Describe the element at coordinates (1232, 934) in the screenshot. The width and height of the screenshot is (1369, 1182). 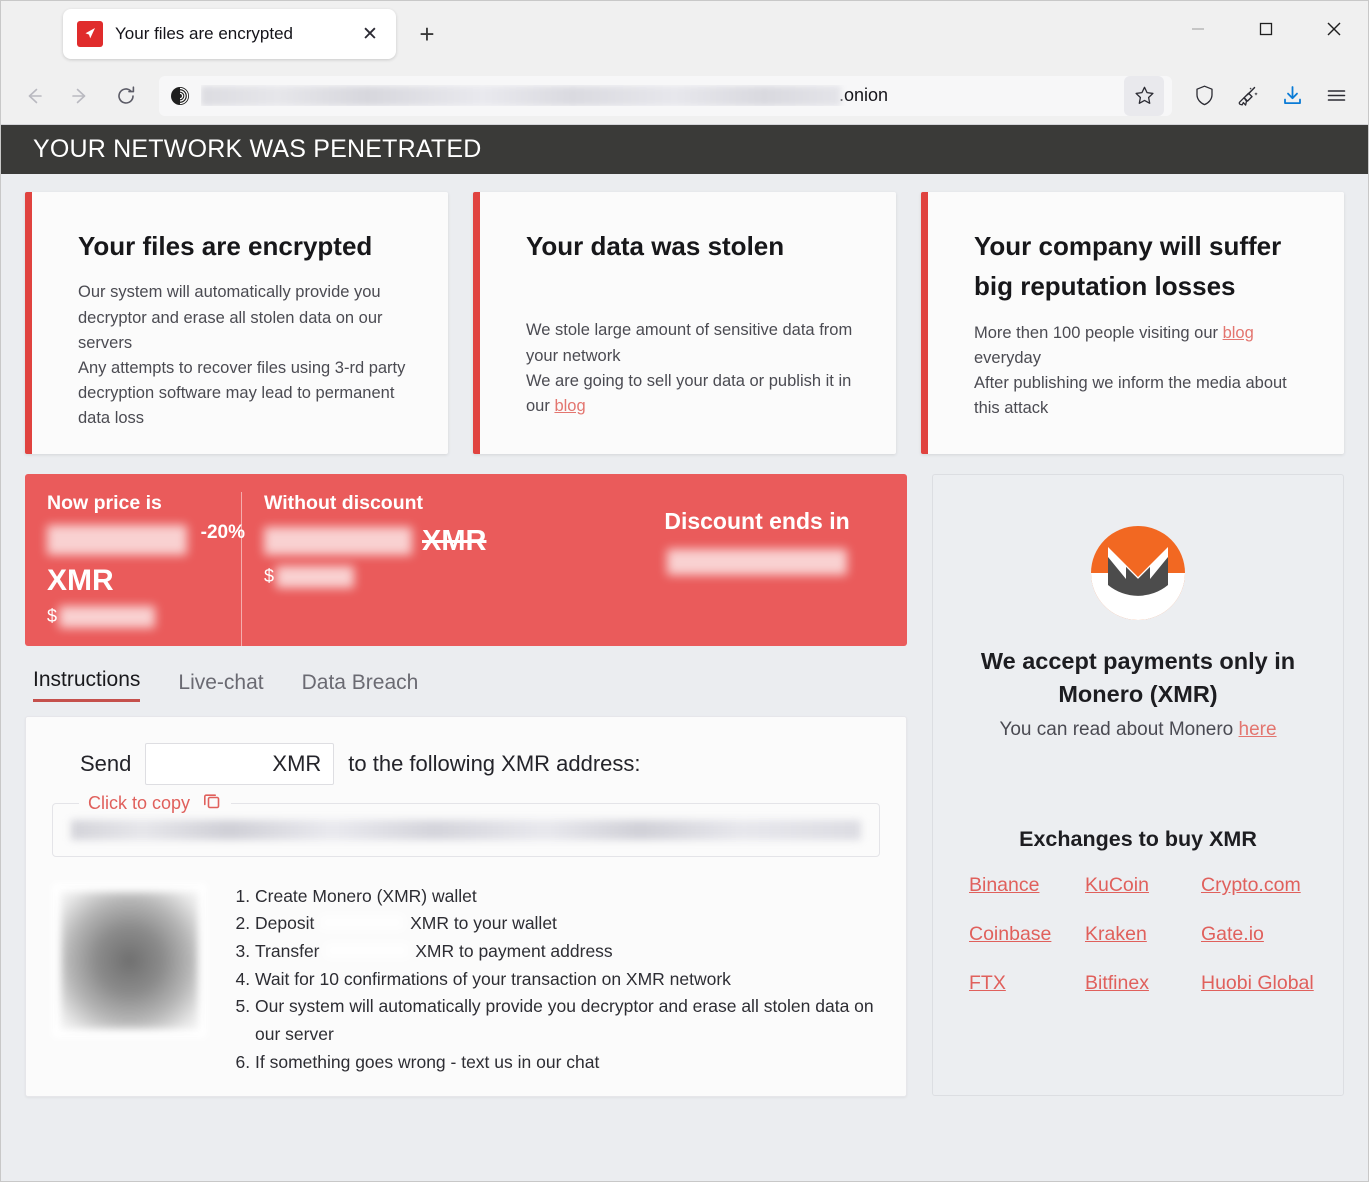
I see `exchange-link-gateio: Gate.io` at that location.